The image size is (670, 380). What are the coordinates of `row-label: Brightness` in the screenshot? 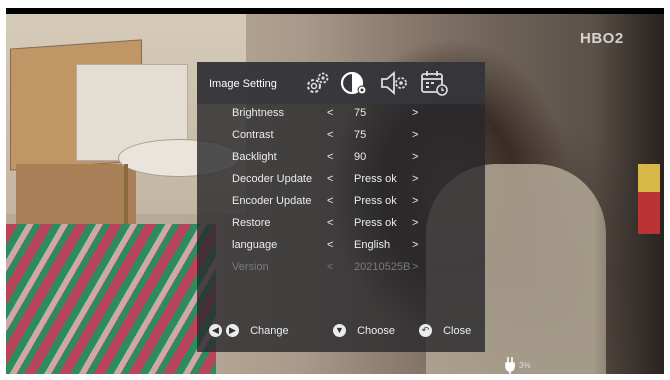 It's located at (258, 113).